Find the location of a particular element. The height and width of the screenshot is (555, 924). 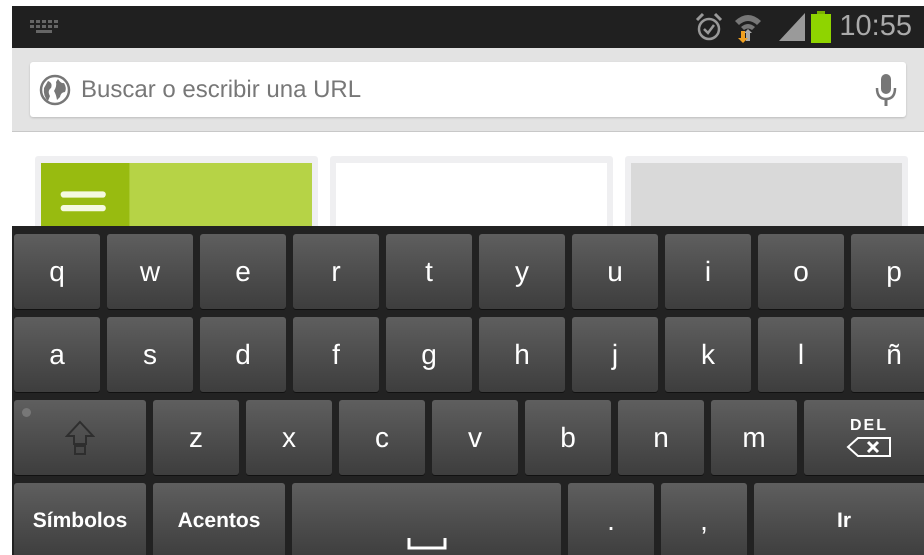

key: w is located at coordinates (150, 271).